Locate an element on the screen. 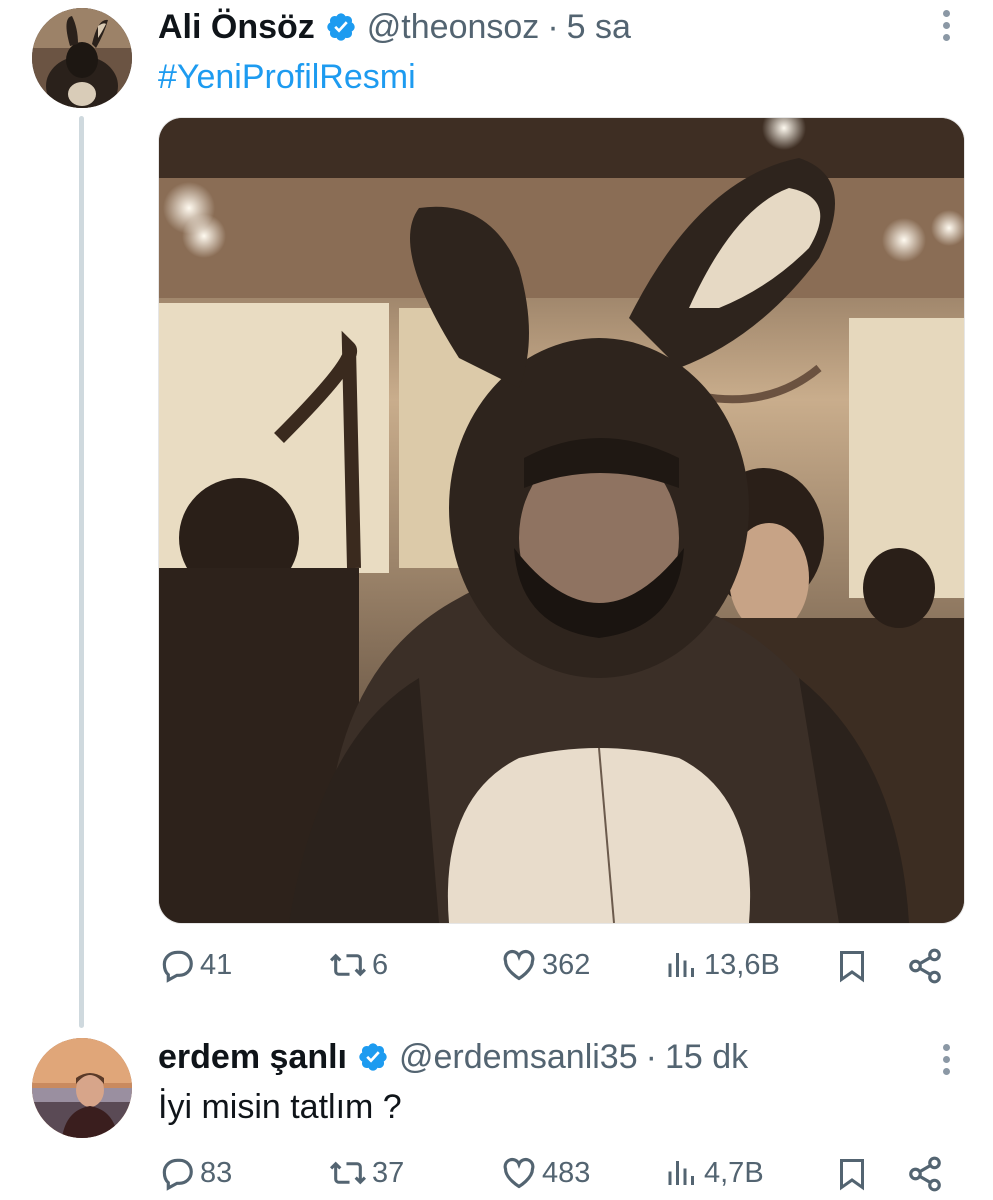  author-name: Ali Önsöz is located at coordinates (236, 27).